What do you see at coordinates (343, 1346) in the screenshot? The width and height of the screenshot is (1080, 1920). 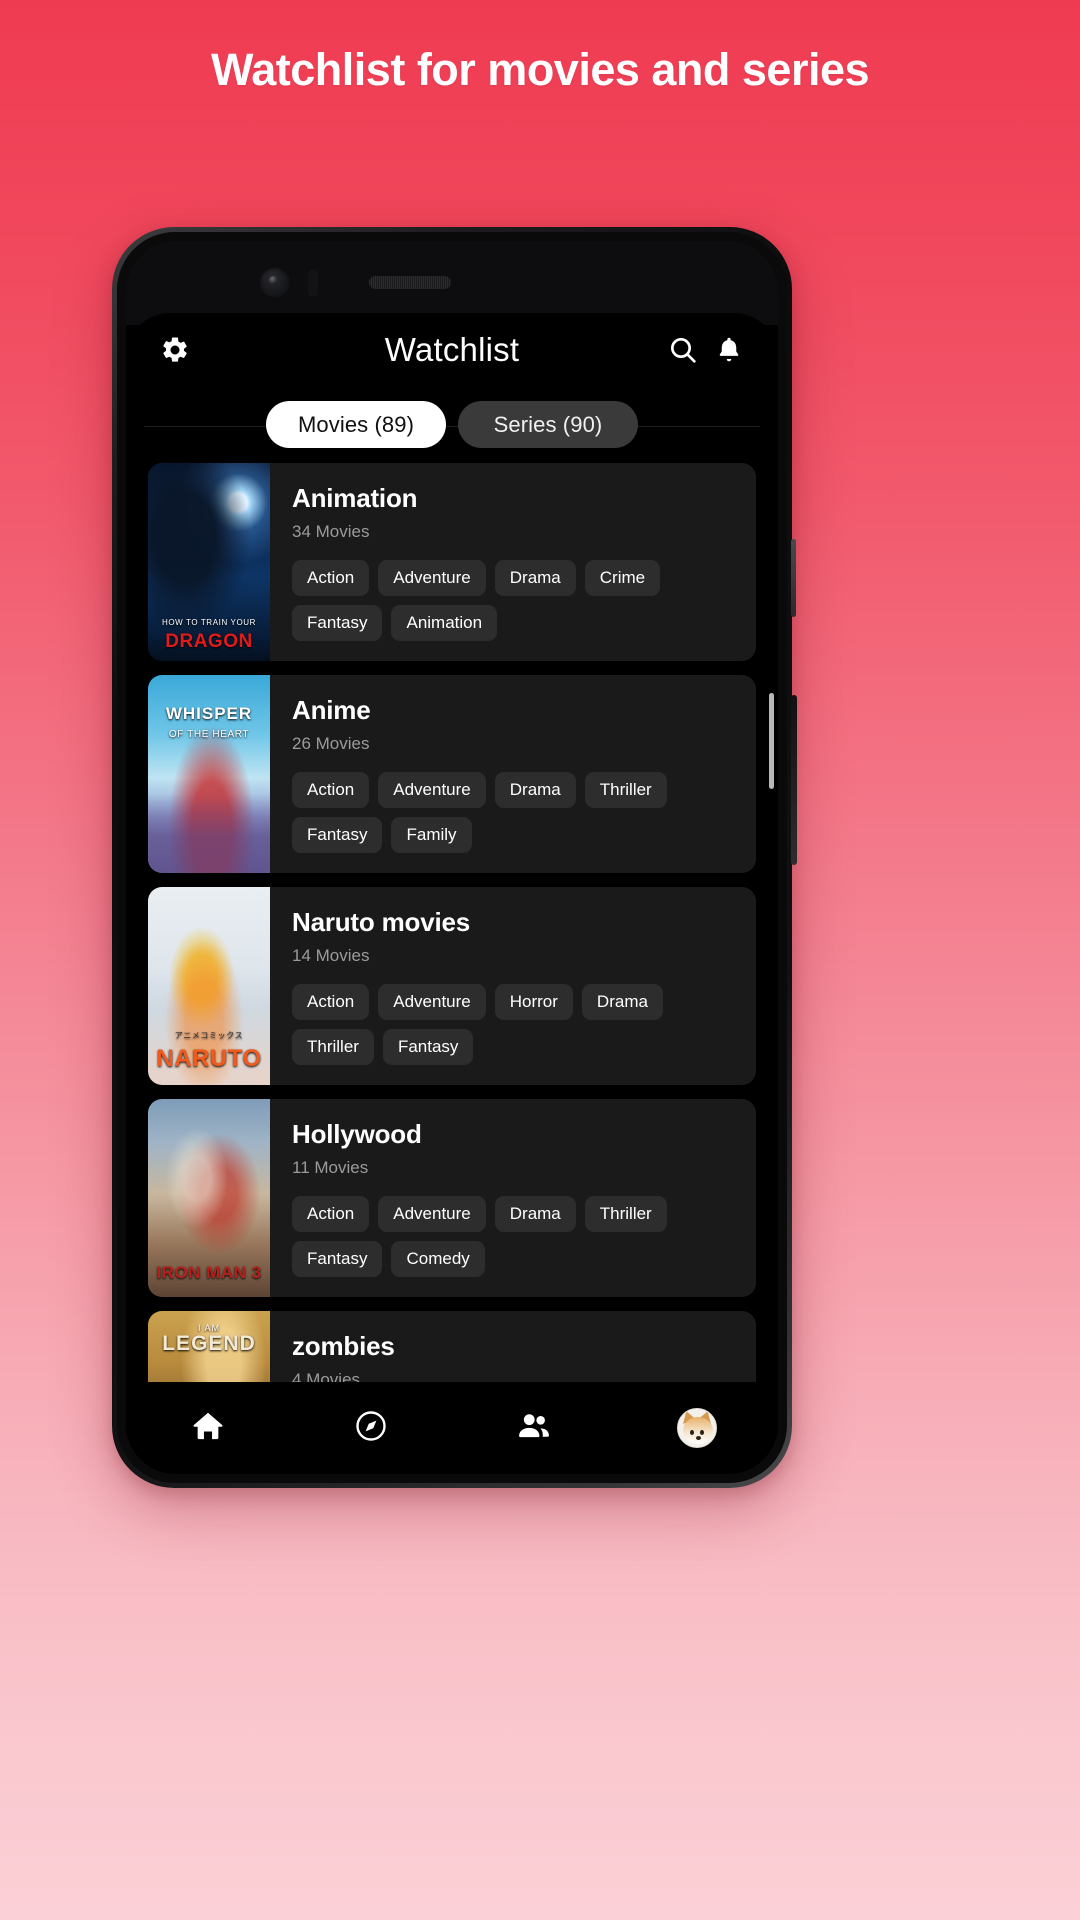 I see `card-title: zombies` at bounding box center [343, 1346].